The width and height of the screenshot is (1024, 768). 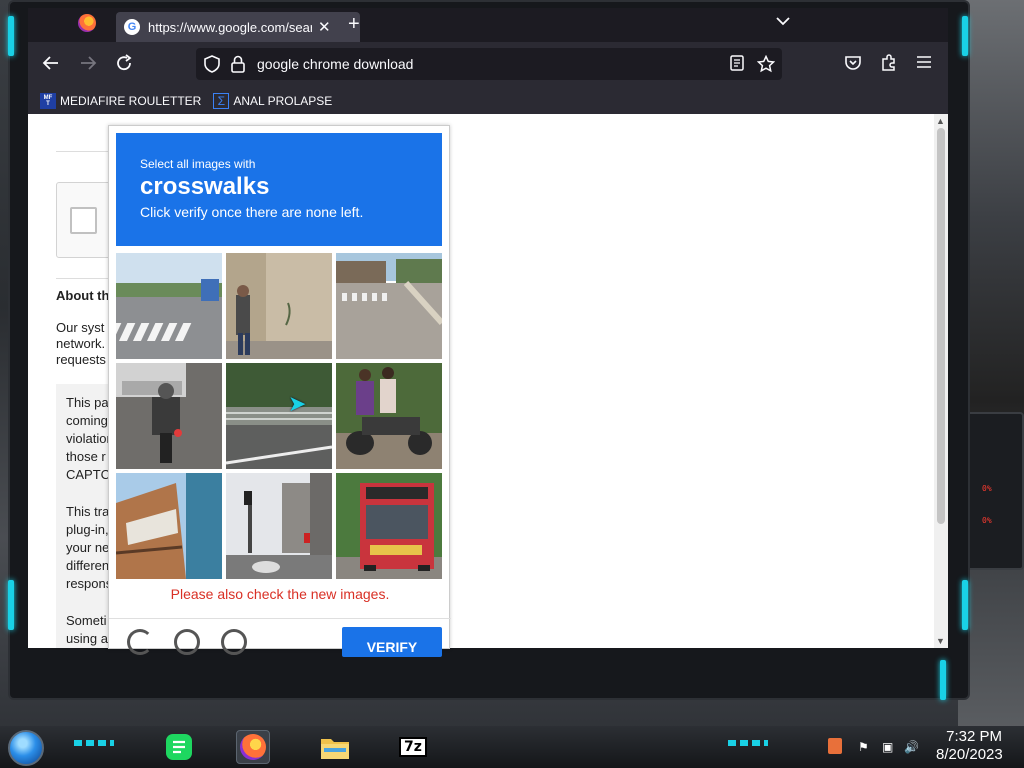 What do you see at coordinates (940, 641) in the screenshot?
I see `scroll-down-arrow-icon: ▼` at bounding box center [940, 641].